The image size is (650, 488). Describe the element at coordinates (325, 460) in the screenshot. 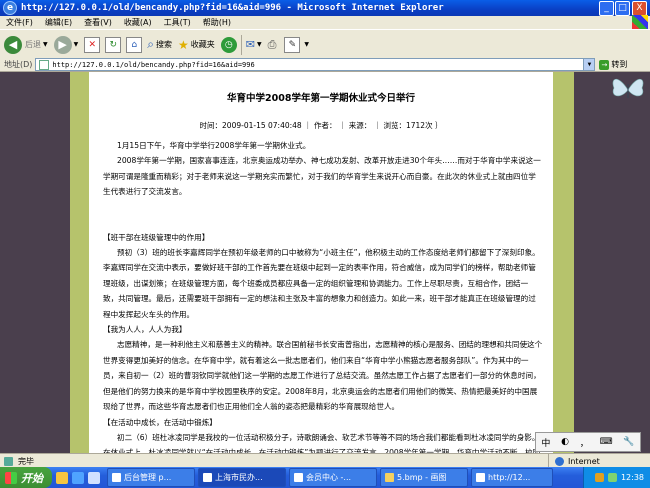

I see `status-bar: 完毕 Internet` at that location.